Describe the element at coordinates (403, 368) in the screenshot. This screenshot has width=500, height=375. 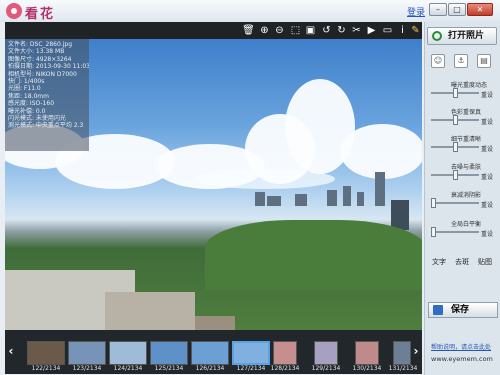
I see `thumbnail-label: 131/2134` at that location.